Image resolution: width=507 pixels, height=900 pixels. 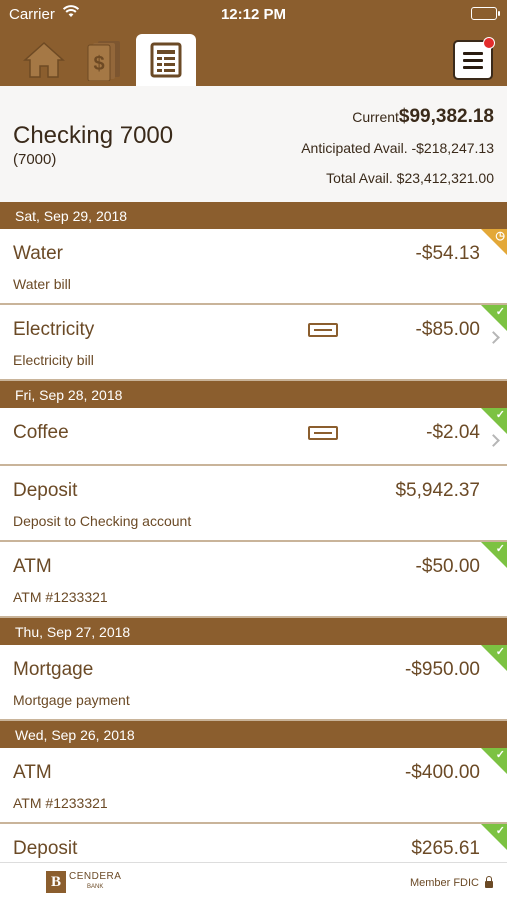 What do you see at coordinates (253, 734) in the screenshot?
I see `date-header: Wed, Sep 26, 2018` at bounding box center [253, 734].